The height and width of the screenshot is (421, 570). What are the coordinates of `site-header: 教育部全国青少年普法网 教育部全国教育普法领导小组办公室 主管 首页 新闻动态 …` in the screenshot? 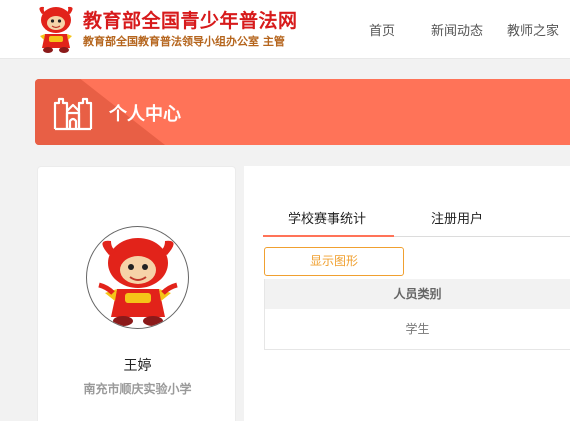 It's located at (285, 29).